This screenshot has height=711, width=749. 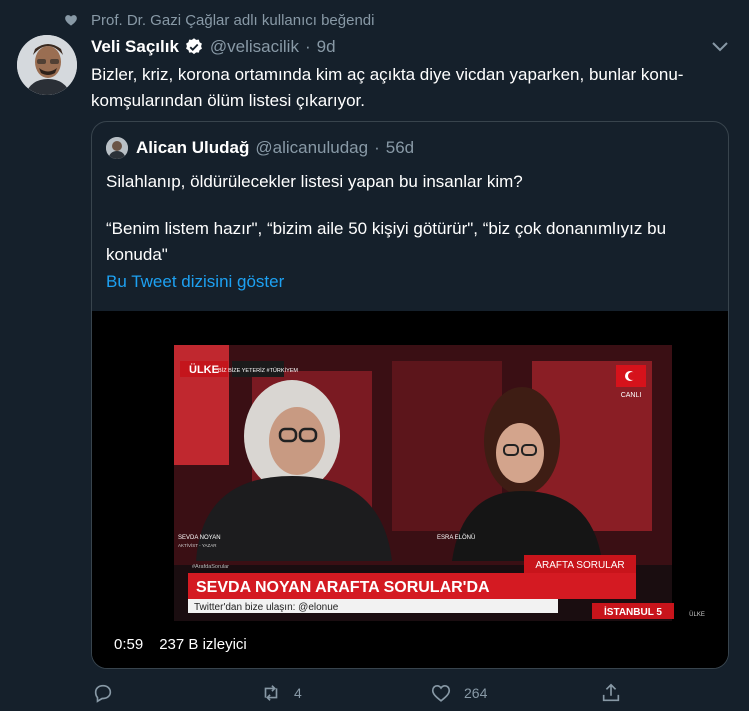 What do you see at coordinates (456, 537) in the screenshot?
I see `guest2-caption: ESRA ELÖNÜ` at bounding box center [456, 537].